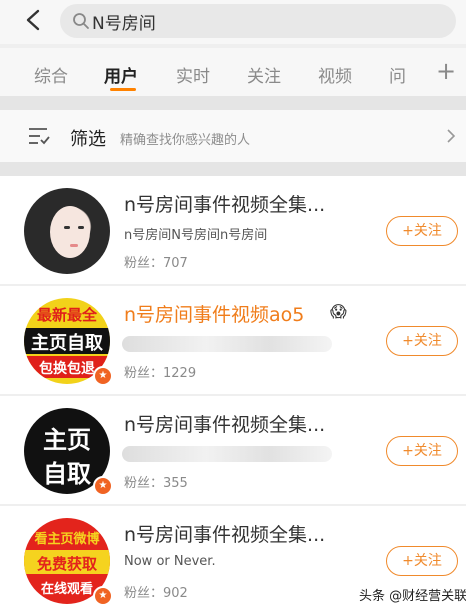 Image resolution: width=466 pixels, height=612 pixels. What do you see at coordinates (66, 564) in the screenshot?
I see `avatar-text-line: 免费获取` at bounding box center [66, 564].